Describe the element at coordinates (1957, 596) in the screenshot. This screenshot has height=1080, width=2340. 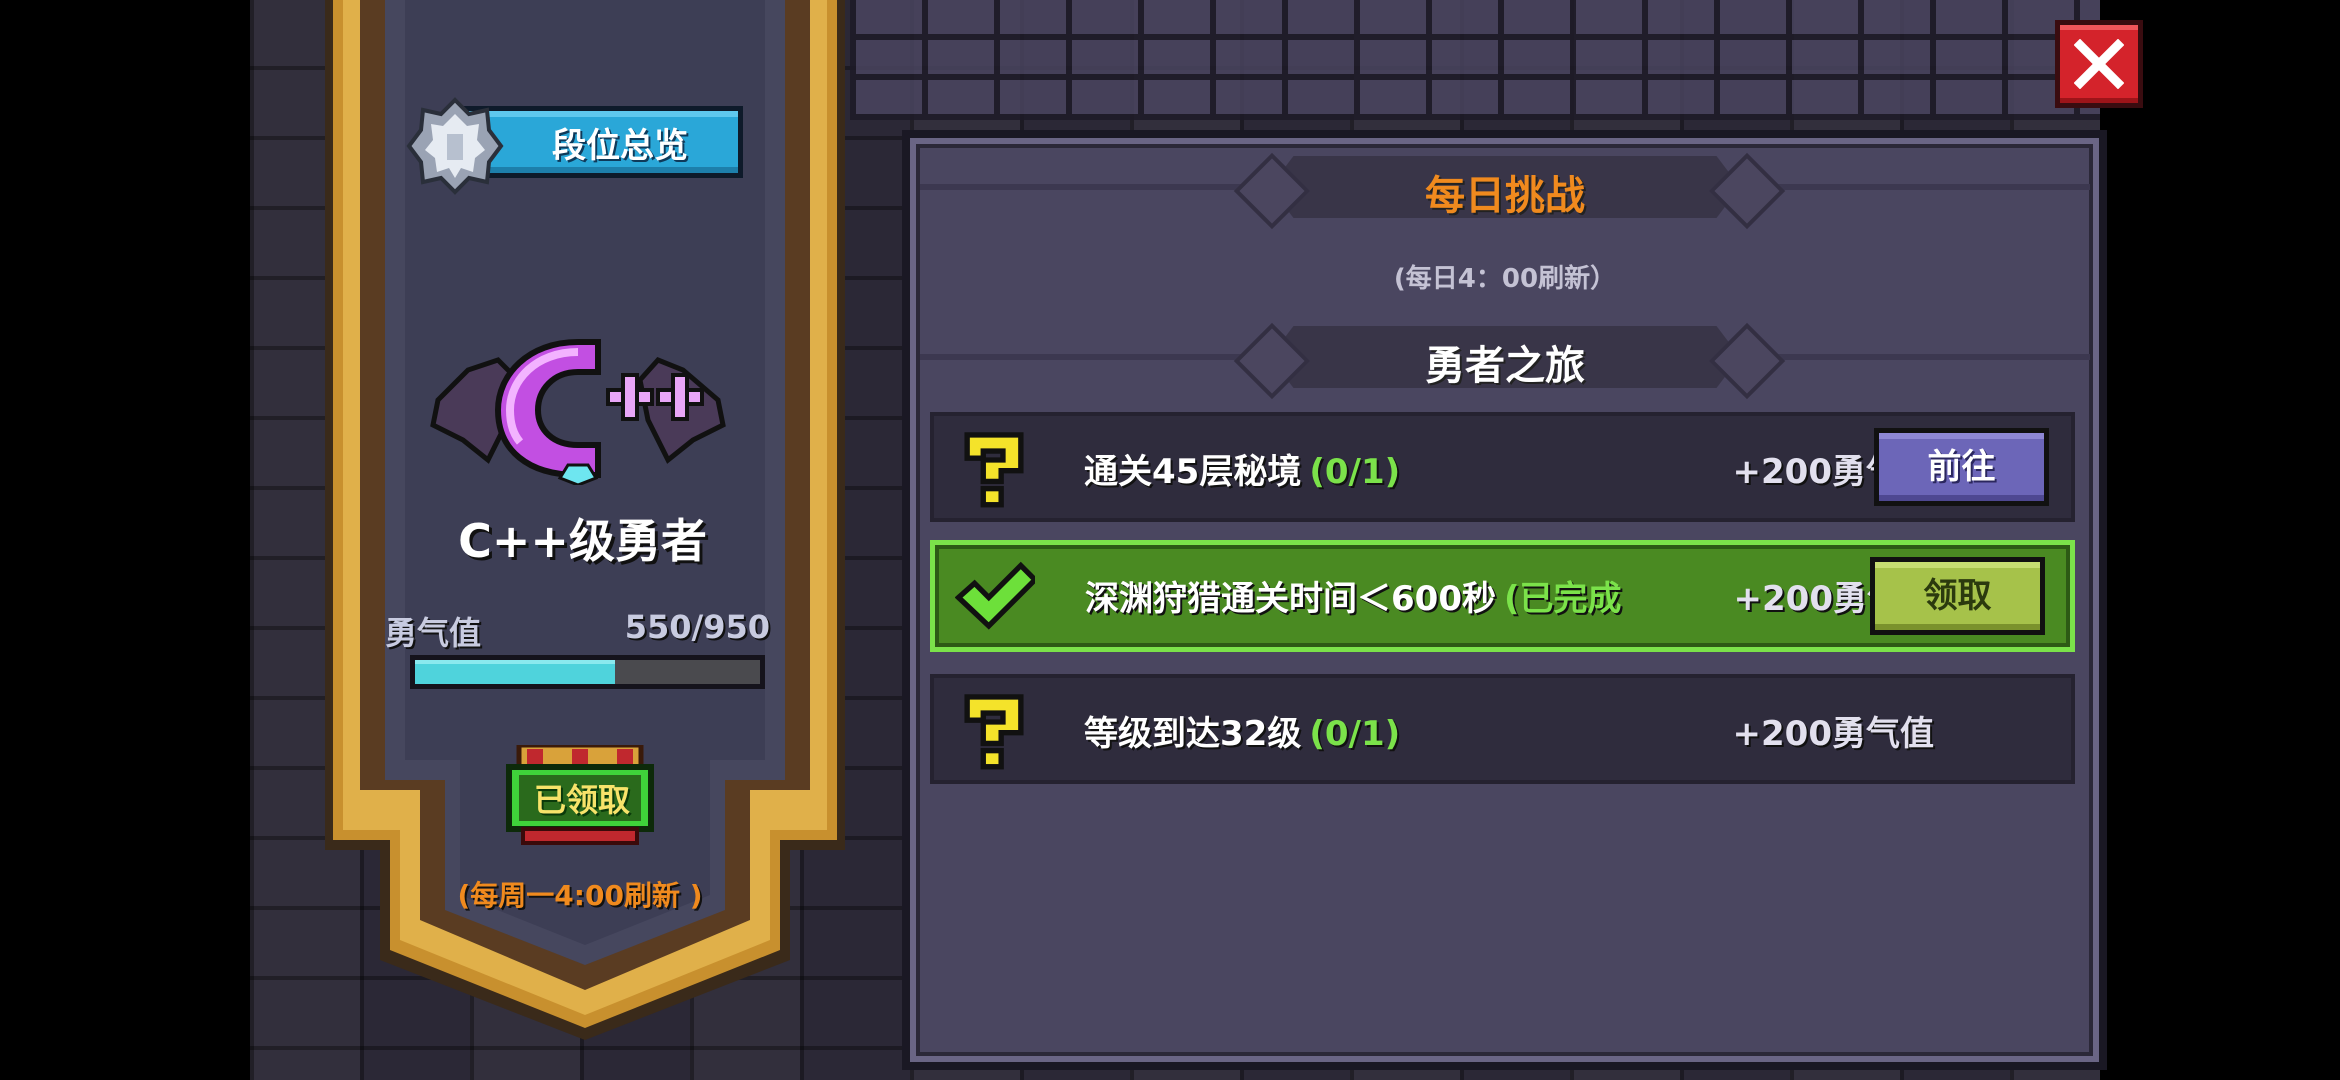
I see `claim-button: 领取` at that location.